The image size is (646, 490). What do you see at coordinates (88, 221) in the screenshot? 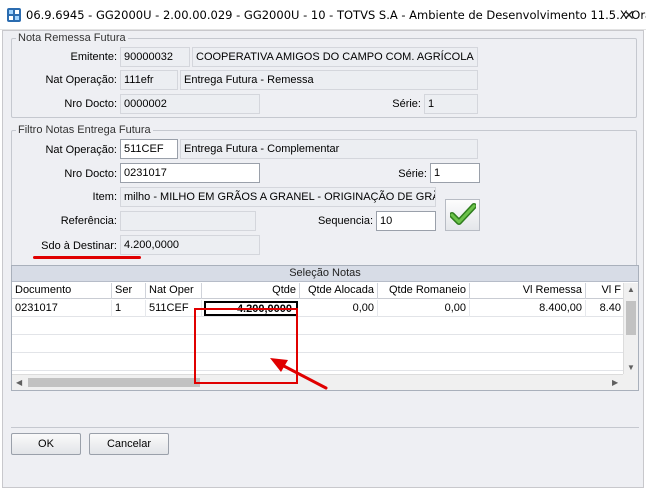
I see `referencia-label: Referência:` at bounding box center [88, 221].